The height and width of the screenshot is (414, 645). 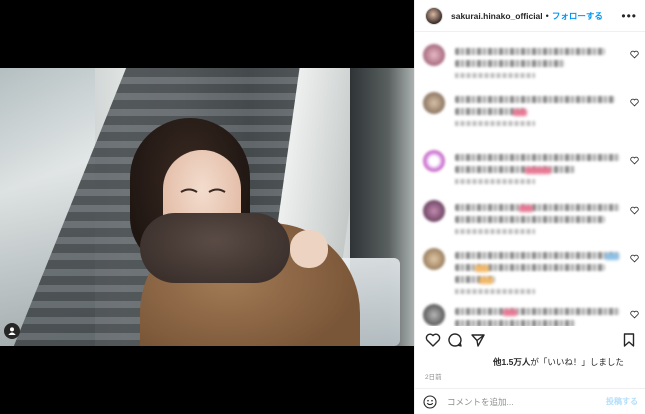 I want to click on photo-scarf, so click(x=215, y=248).